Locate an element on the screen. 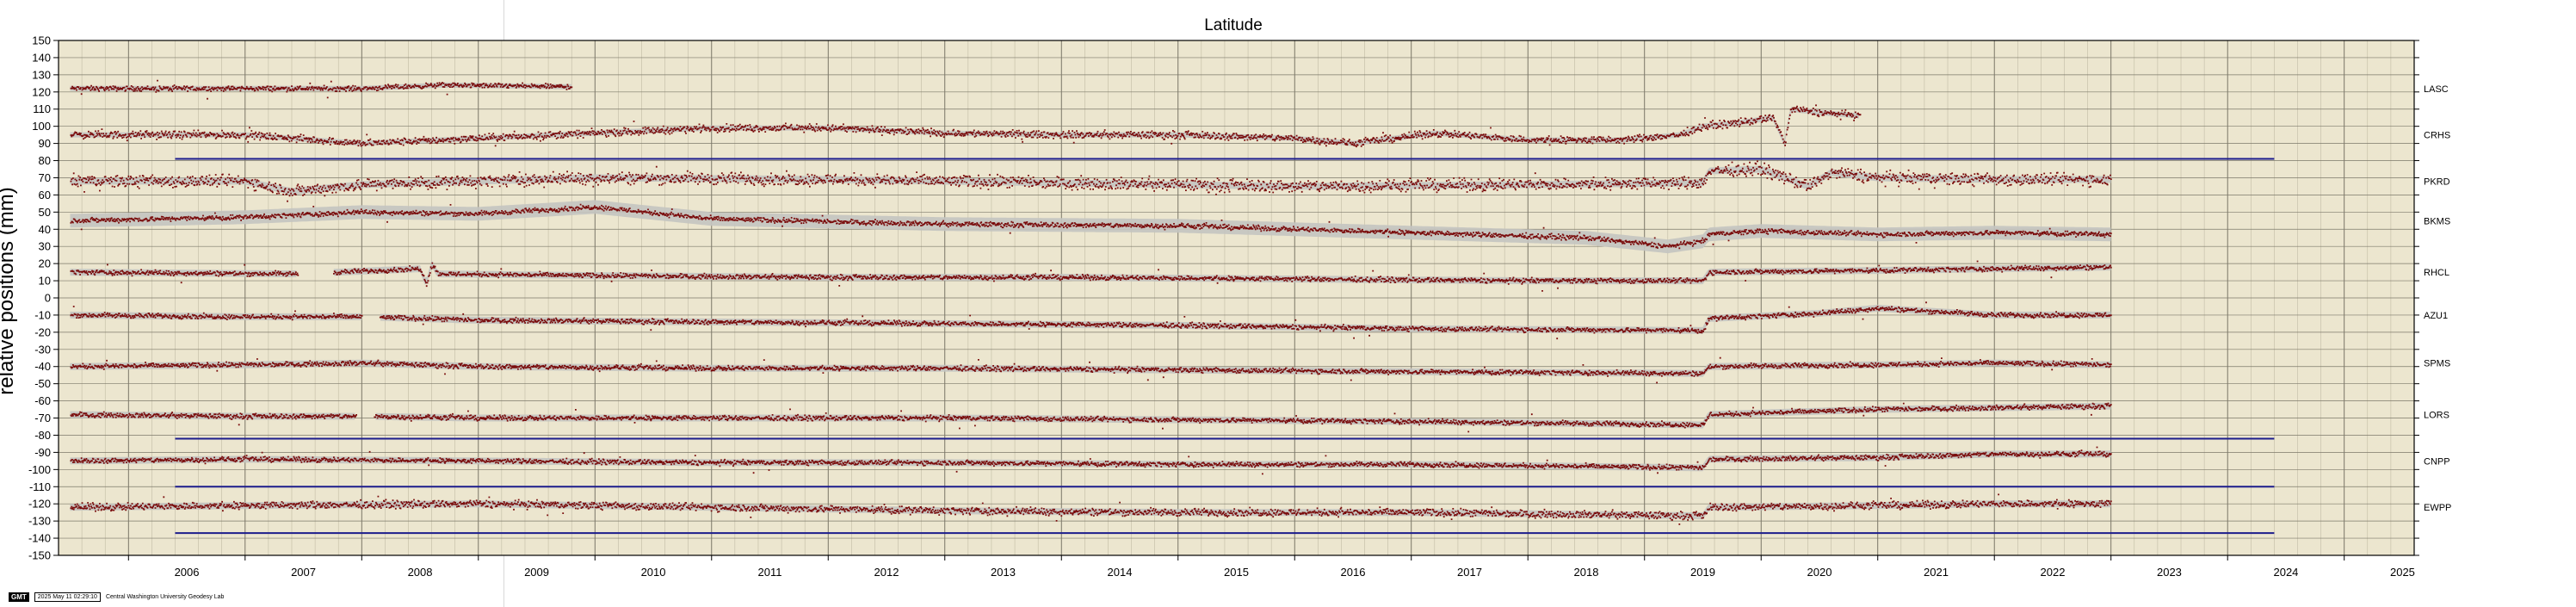  station-label-cnpp: CNPP is located at coordinates (2437, 461).